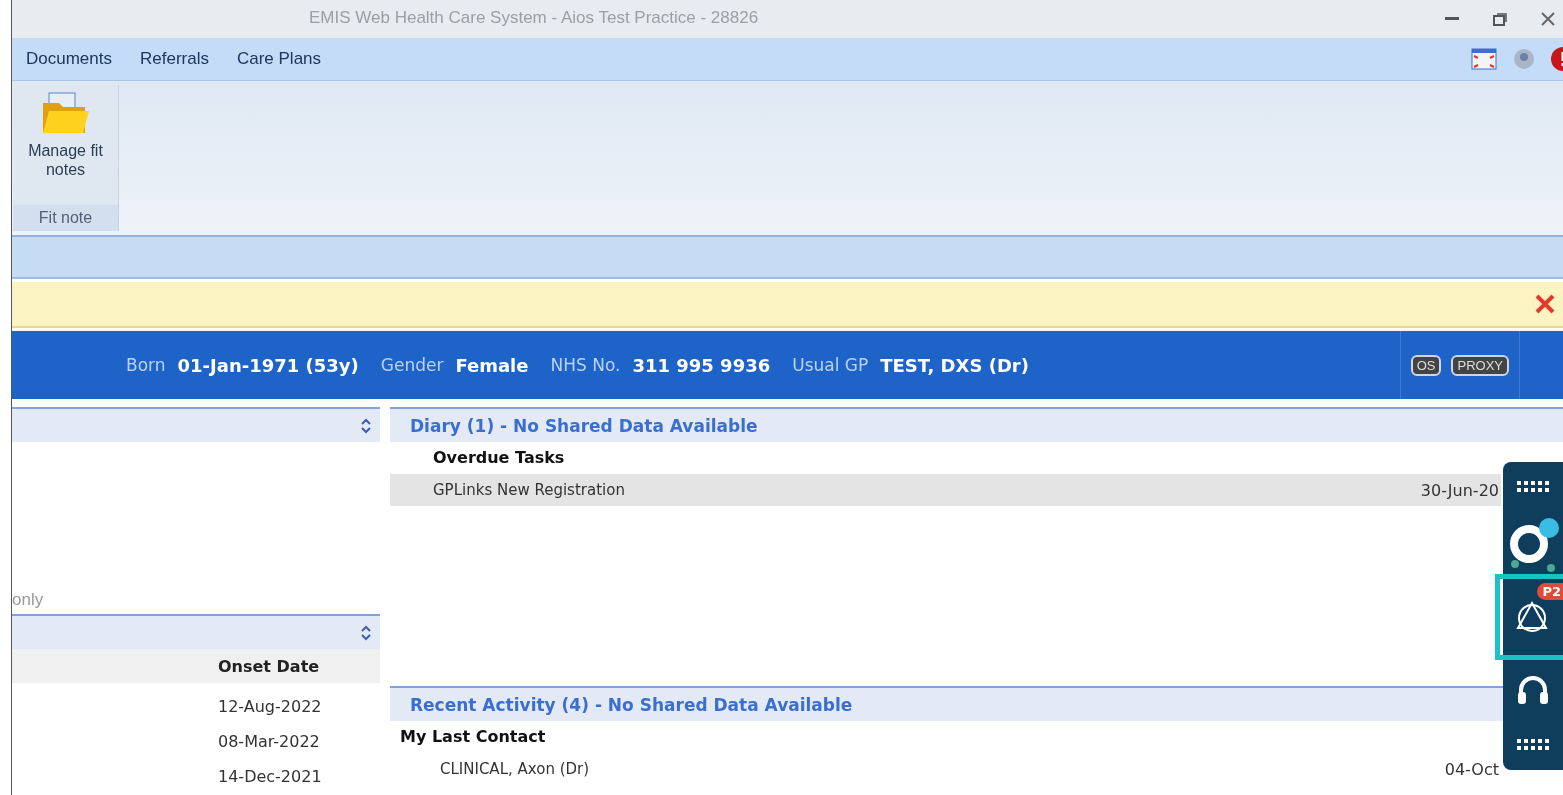  Describe the element at coordinates (65, 218) in the screenshot. I see `ribbon-group-label: Fit note` at that location.